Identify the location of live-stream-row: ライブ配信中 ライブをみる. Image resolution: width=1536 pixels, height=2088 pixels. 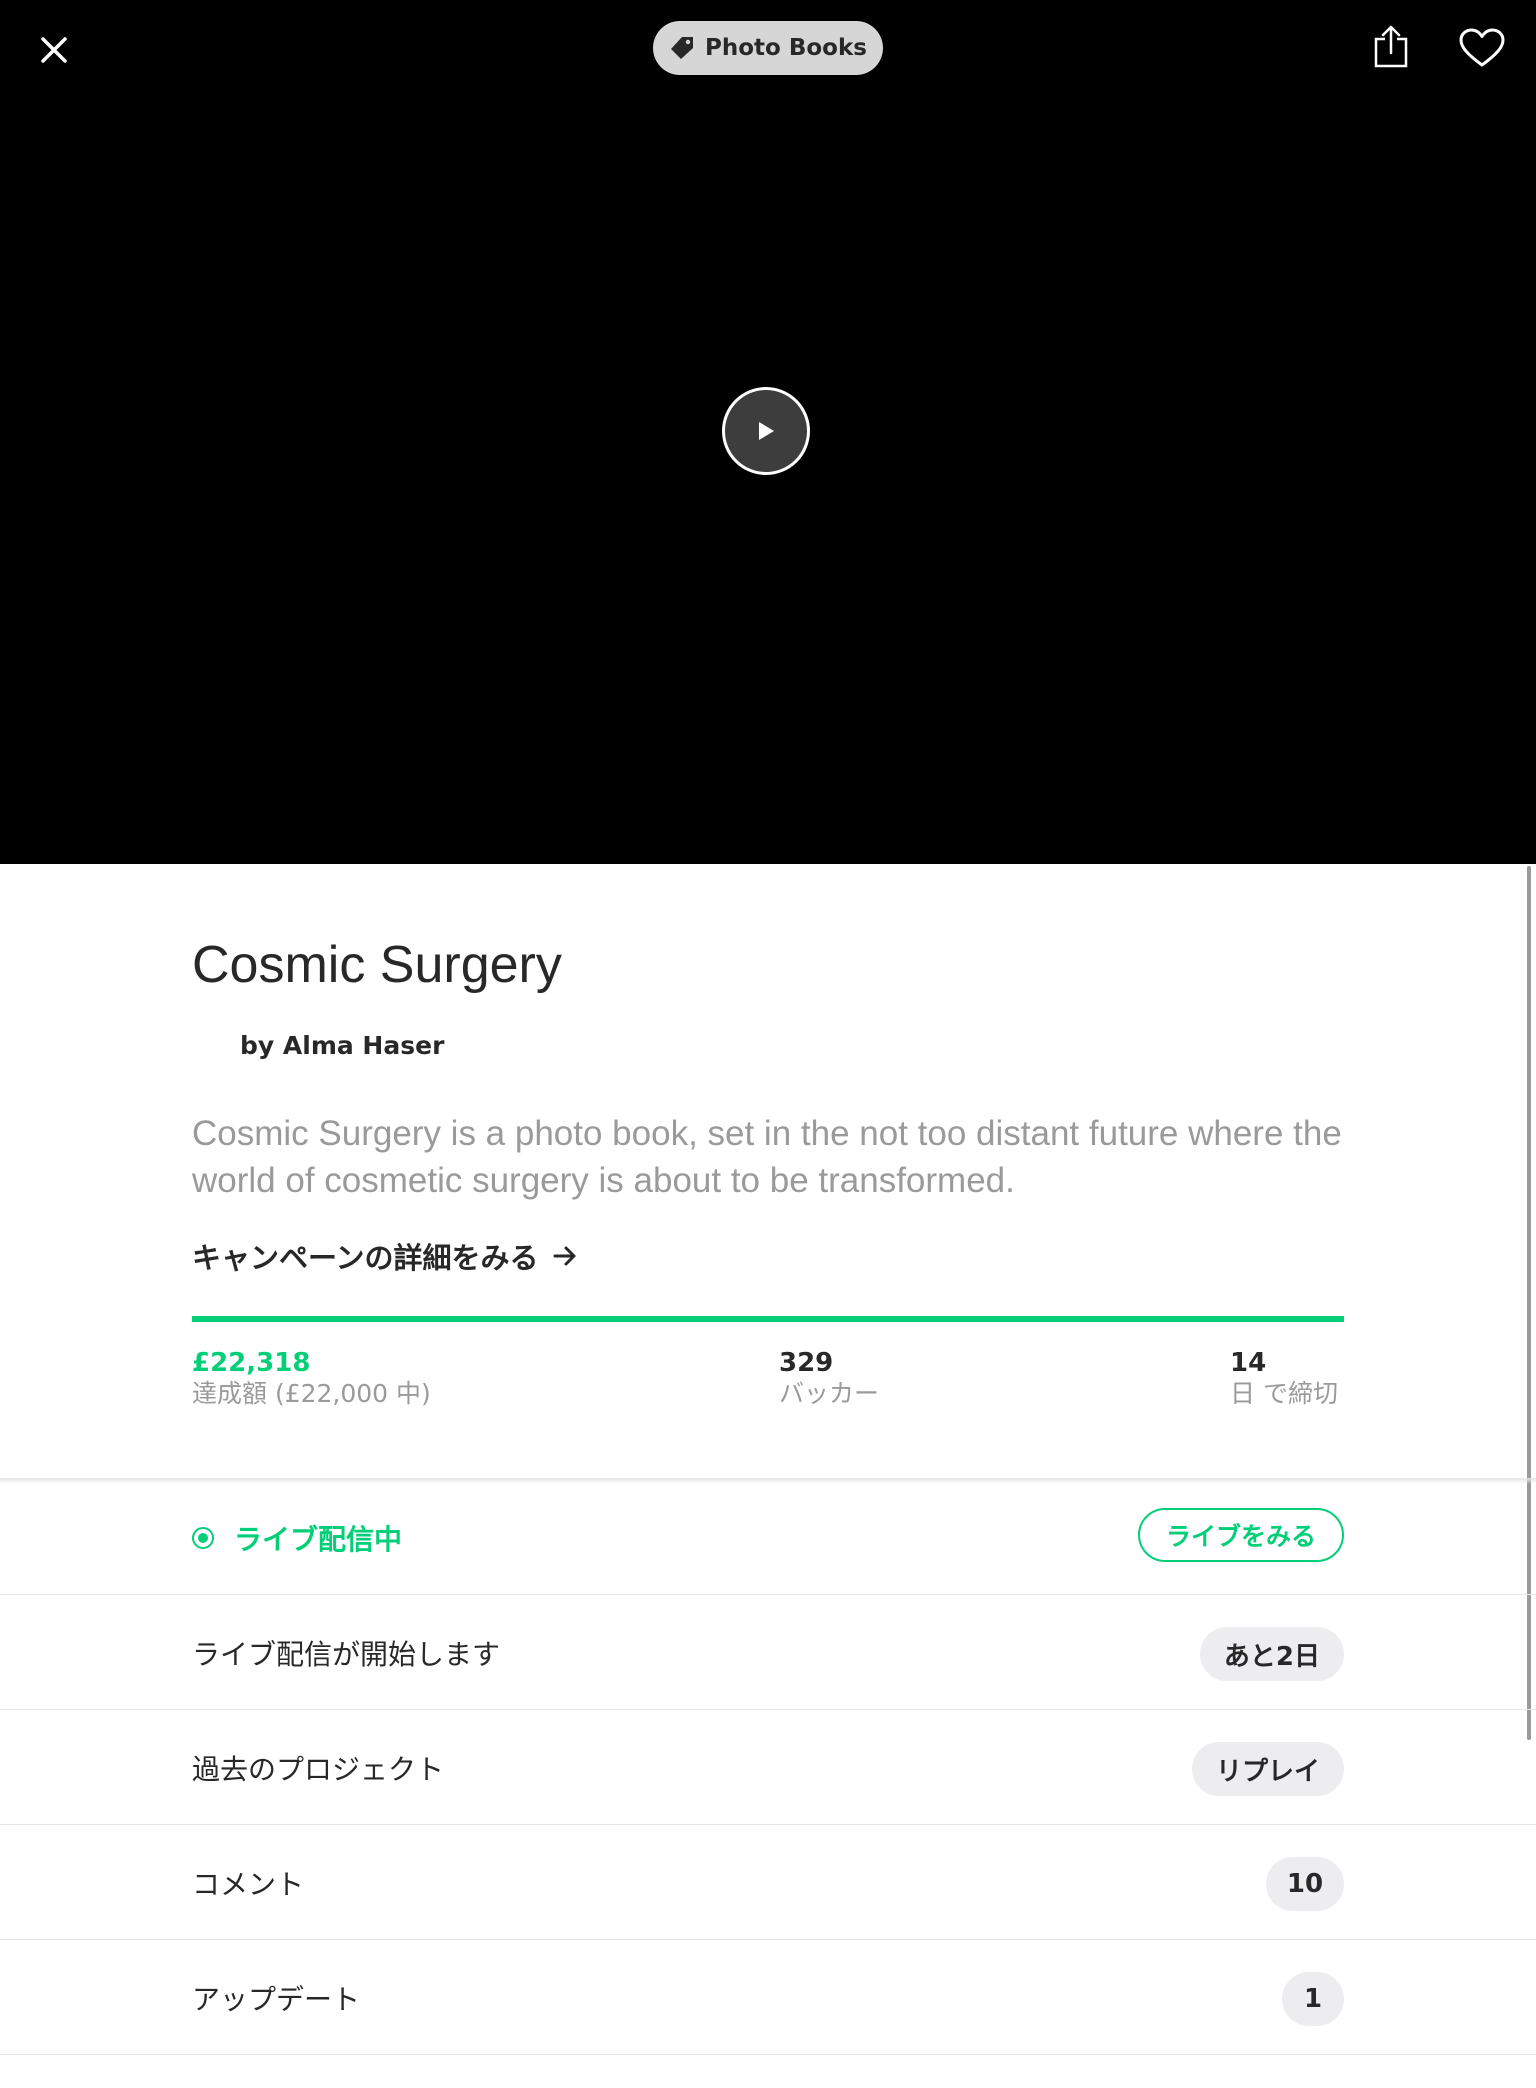
(768, 1537).